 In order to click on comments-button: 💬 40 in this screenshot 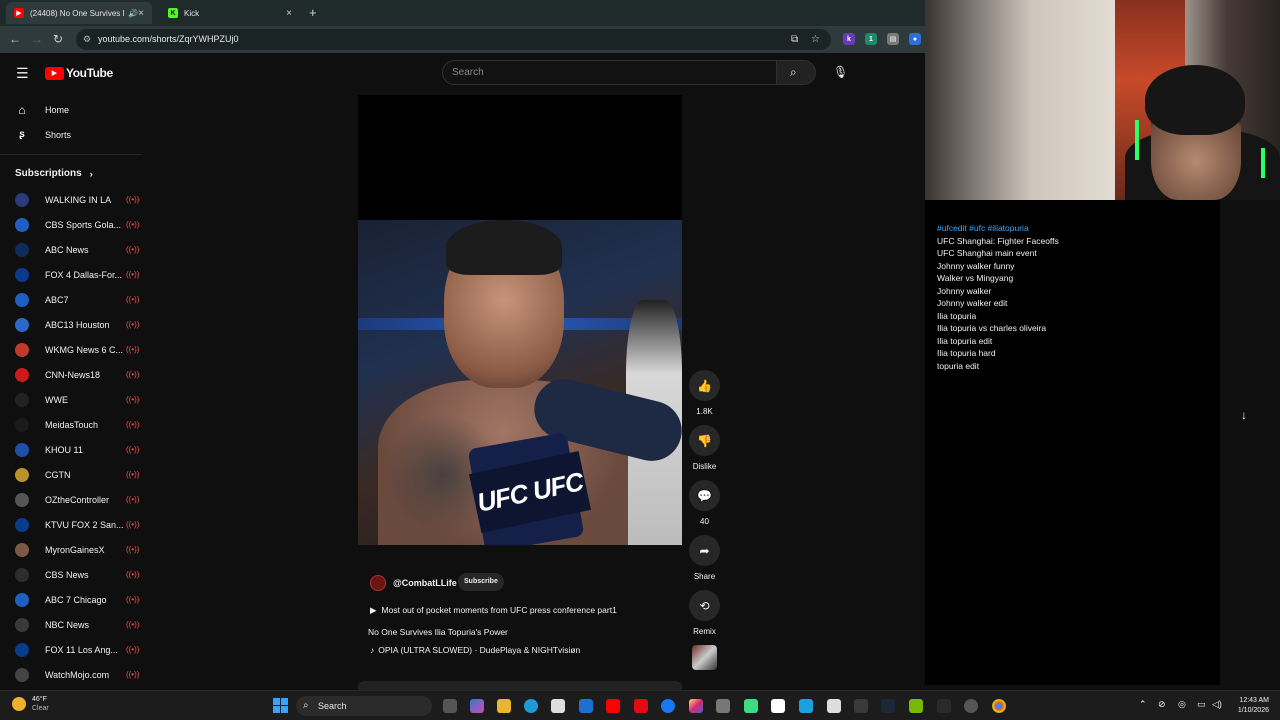, I will do `click(704, 503)`.